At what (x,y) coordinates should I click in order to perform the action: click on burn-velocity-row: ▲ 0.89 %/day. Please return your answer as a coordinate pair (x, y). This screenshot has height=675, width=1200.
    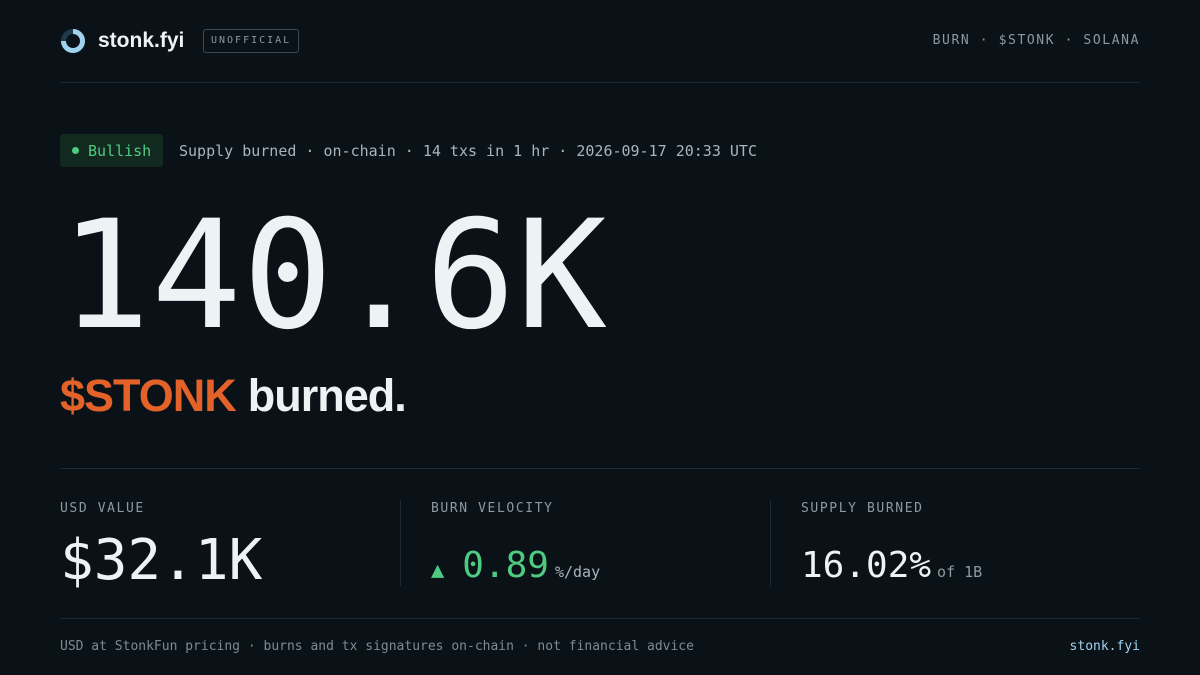
    Looking at the image, I should click on (515, 566).